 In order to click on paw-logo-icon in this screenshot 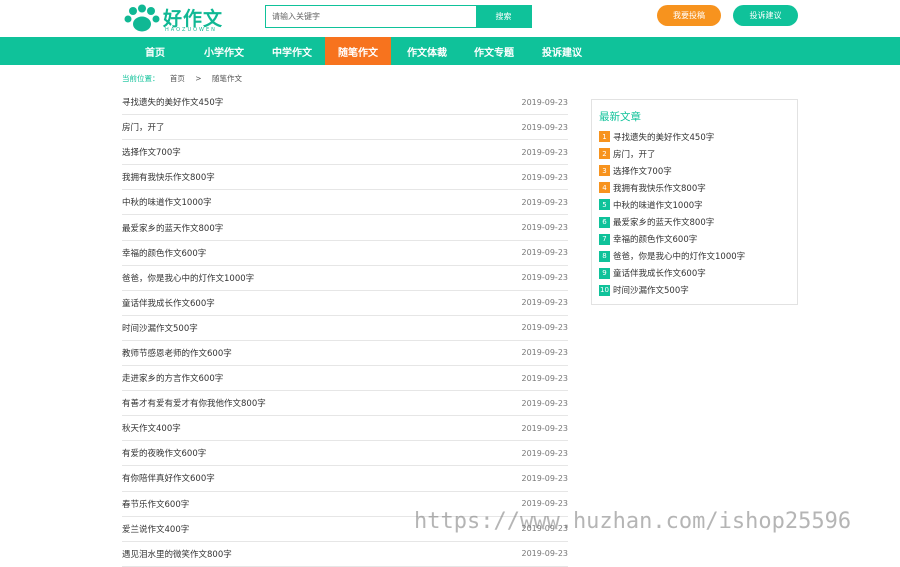, I will do `click(142, 18)`.